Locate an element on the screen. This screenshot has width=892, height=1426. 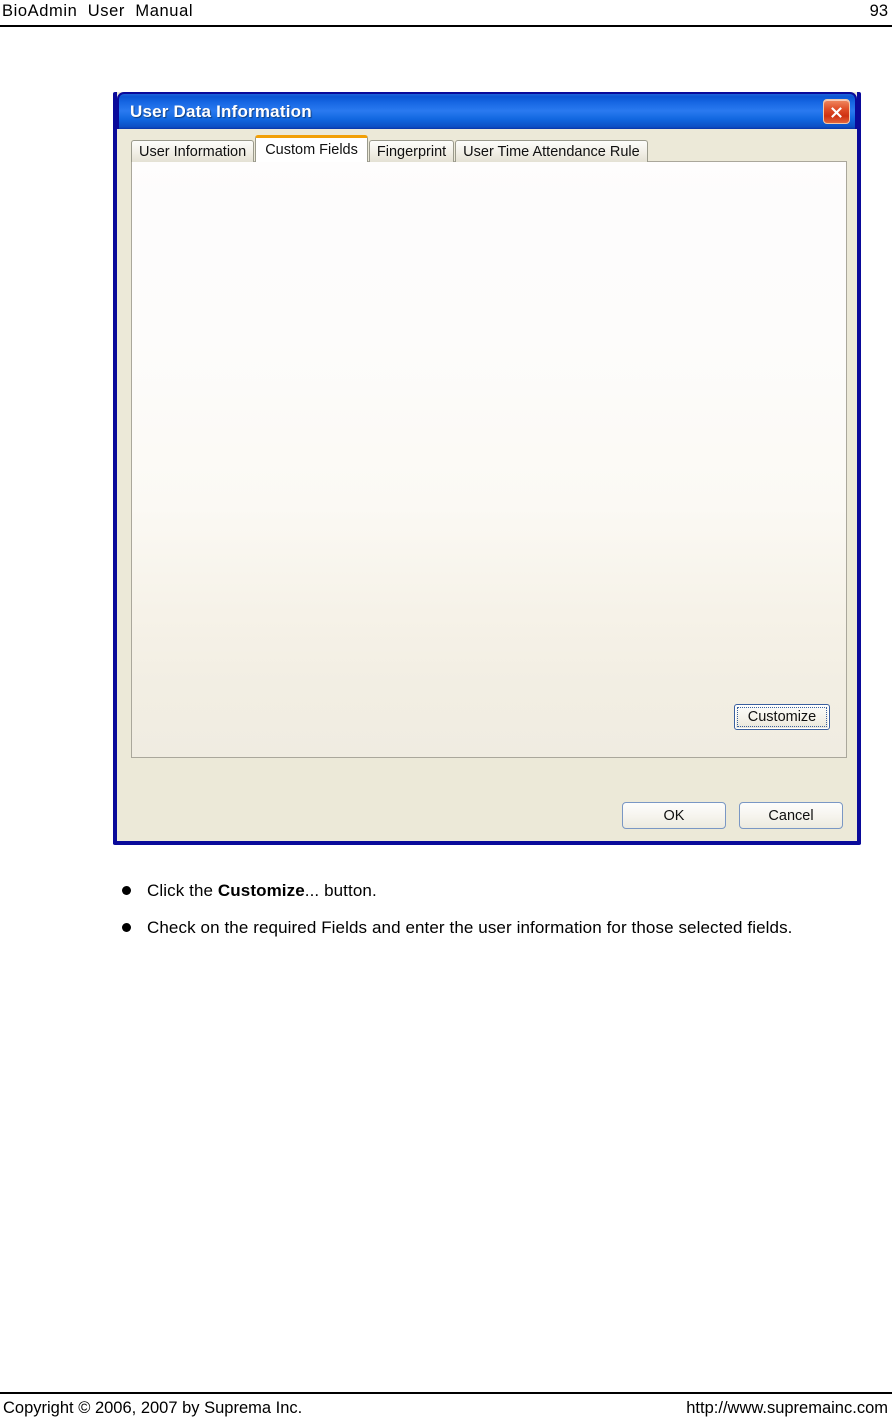
ok-button-label: OK is located at coordinates (674, 815).